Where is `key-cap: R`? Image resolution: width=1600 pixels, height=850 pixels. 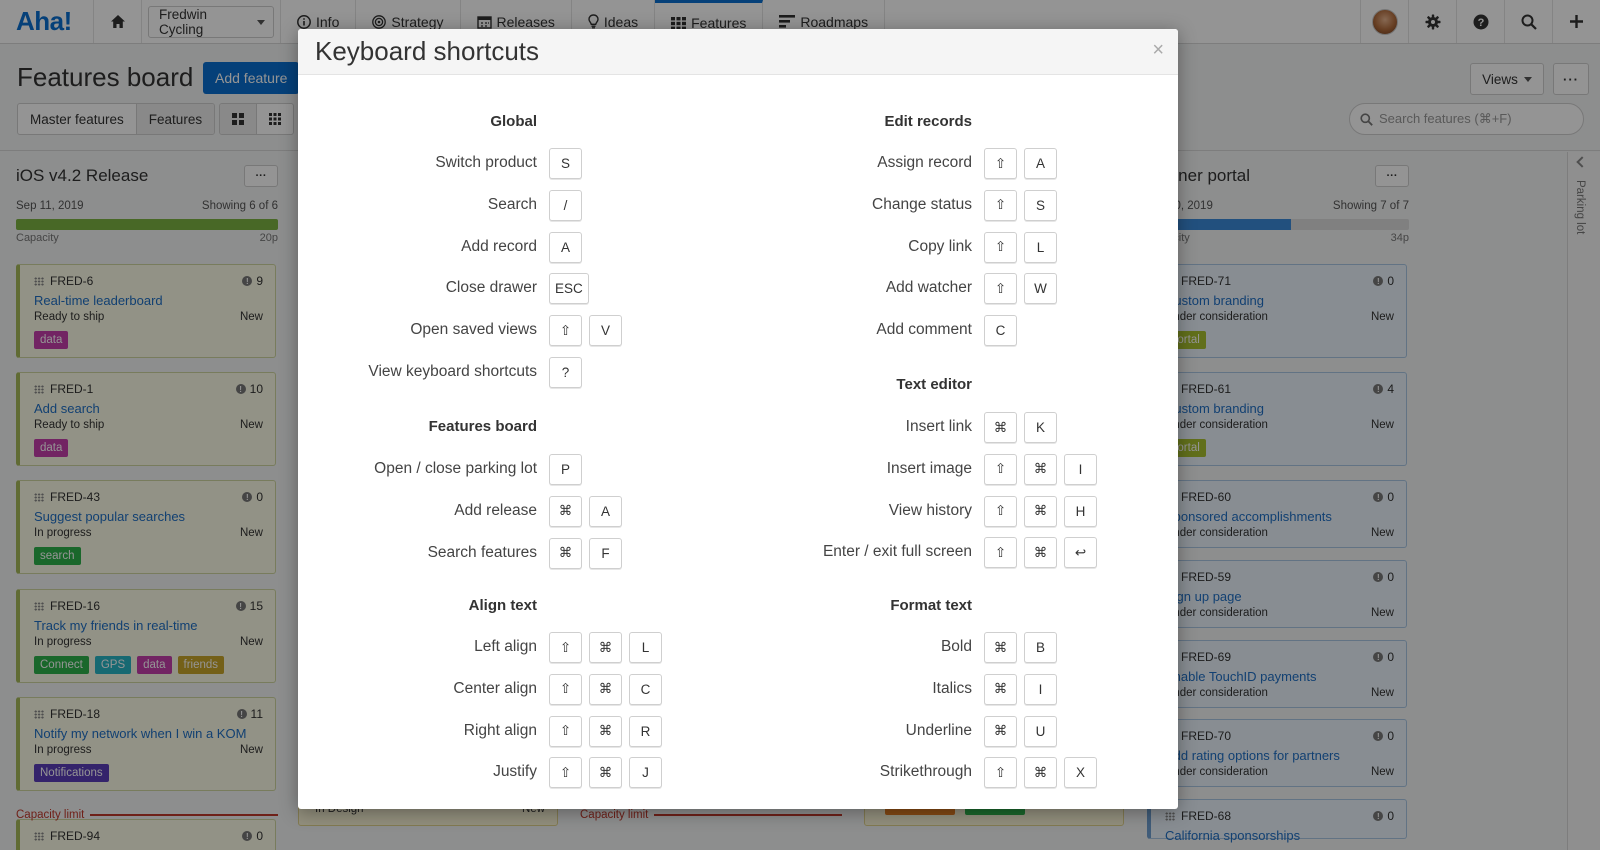 key-cap: R is located at coordinates (645, 731).